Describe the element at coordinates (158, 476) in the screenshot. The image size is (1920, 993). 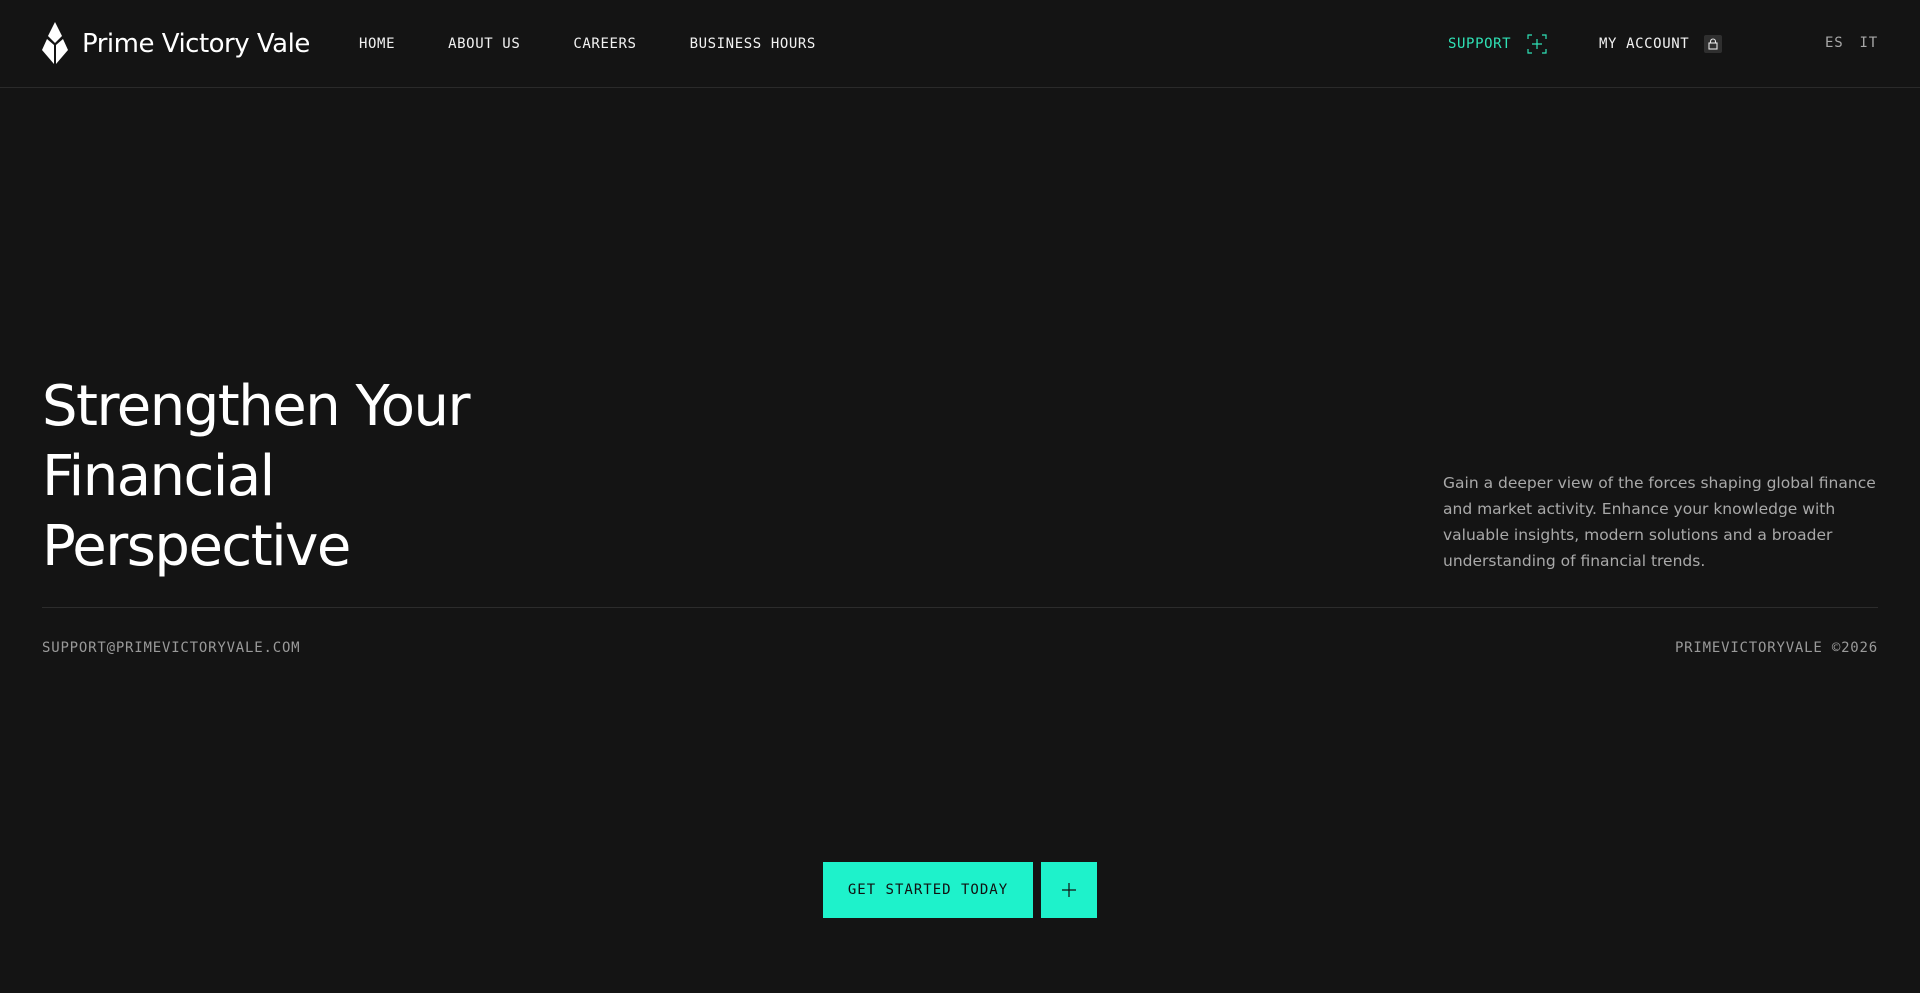
I see `hero-title-line: Financial` at that location.